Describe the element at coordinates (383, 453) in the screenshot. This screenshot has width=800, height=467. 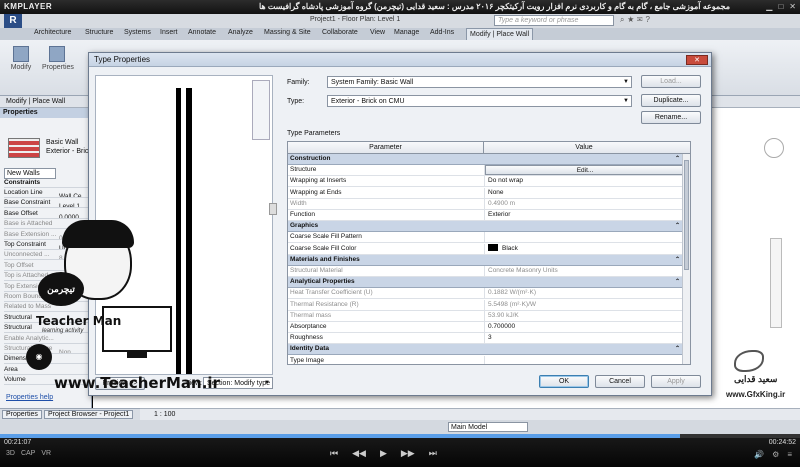
I see `transport-2-icon: ▶` at that location.